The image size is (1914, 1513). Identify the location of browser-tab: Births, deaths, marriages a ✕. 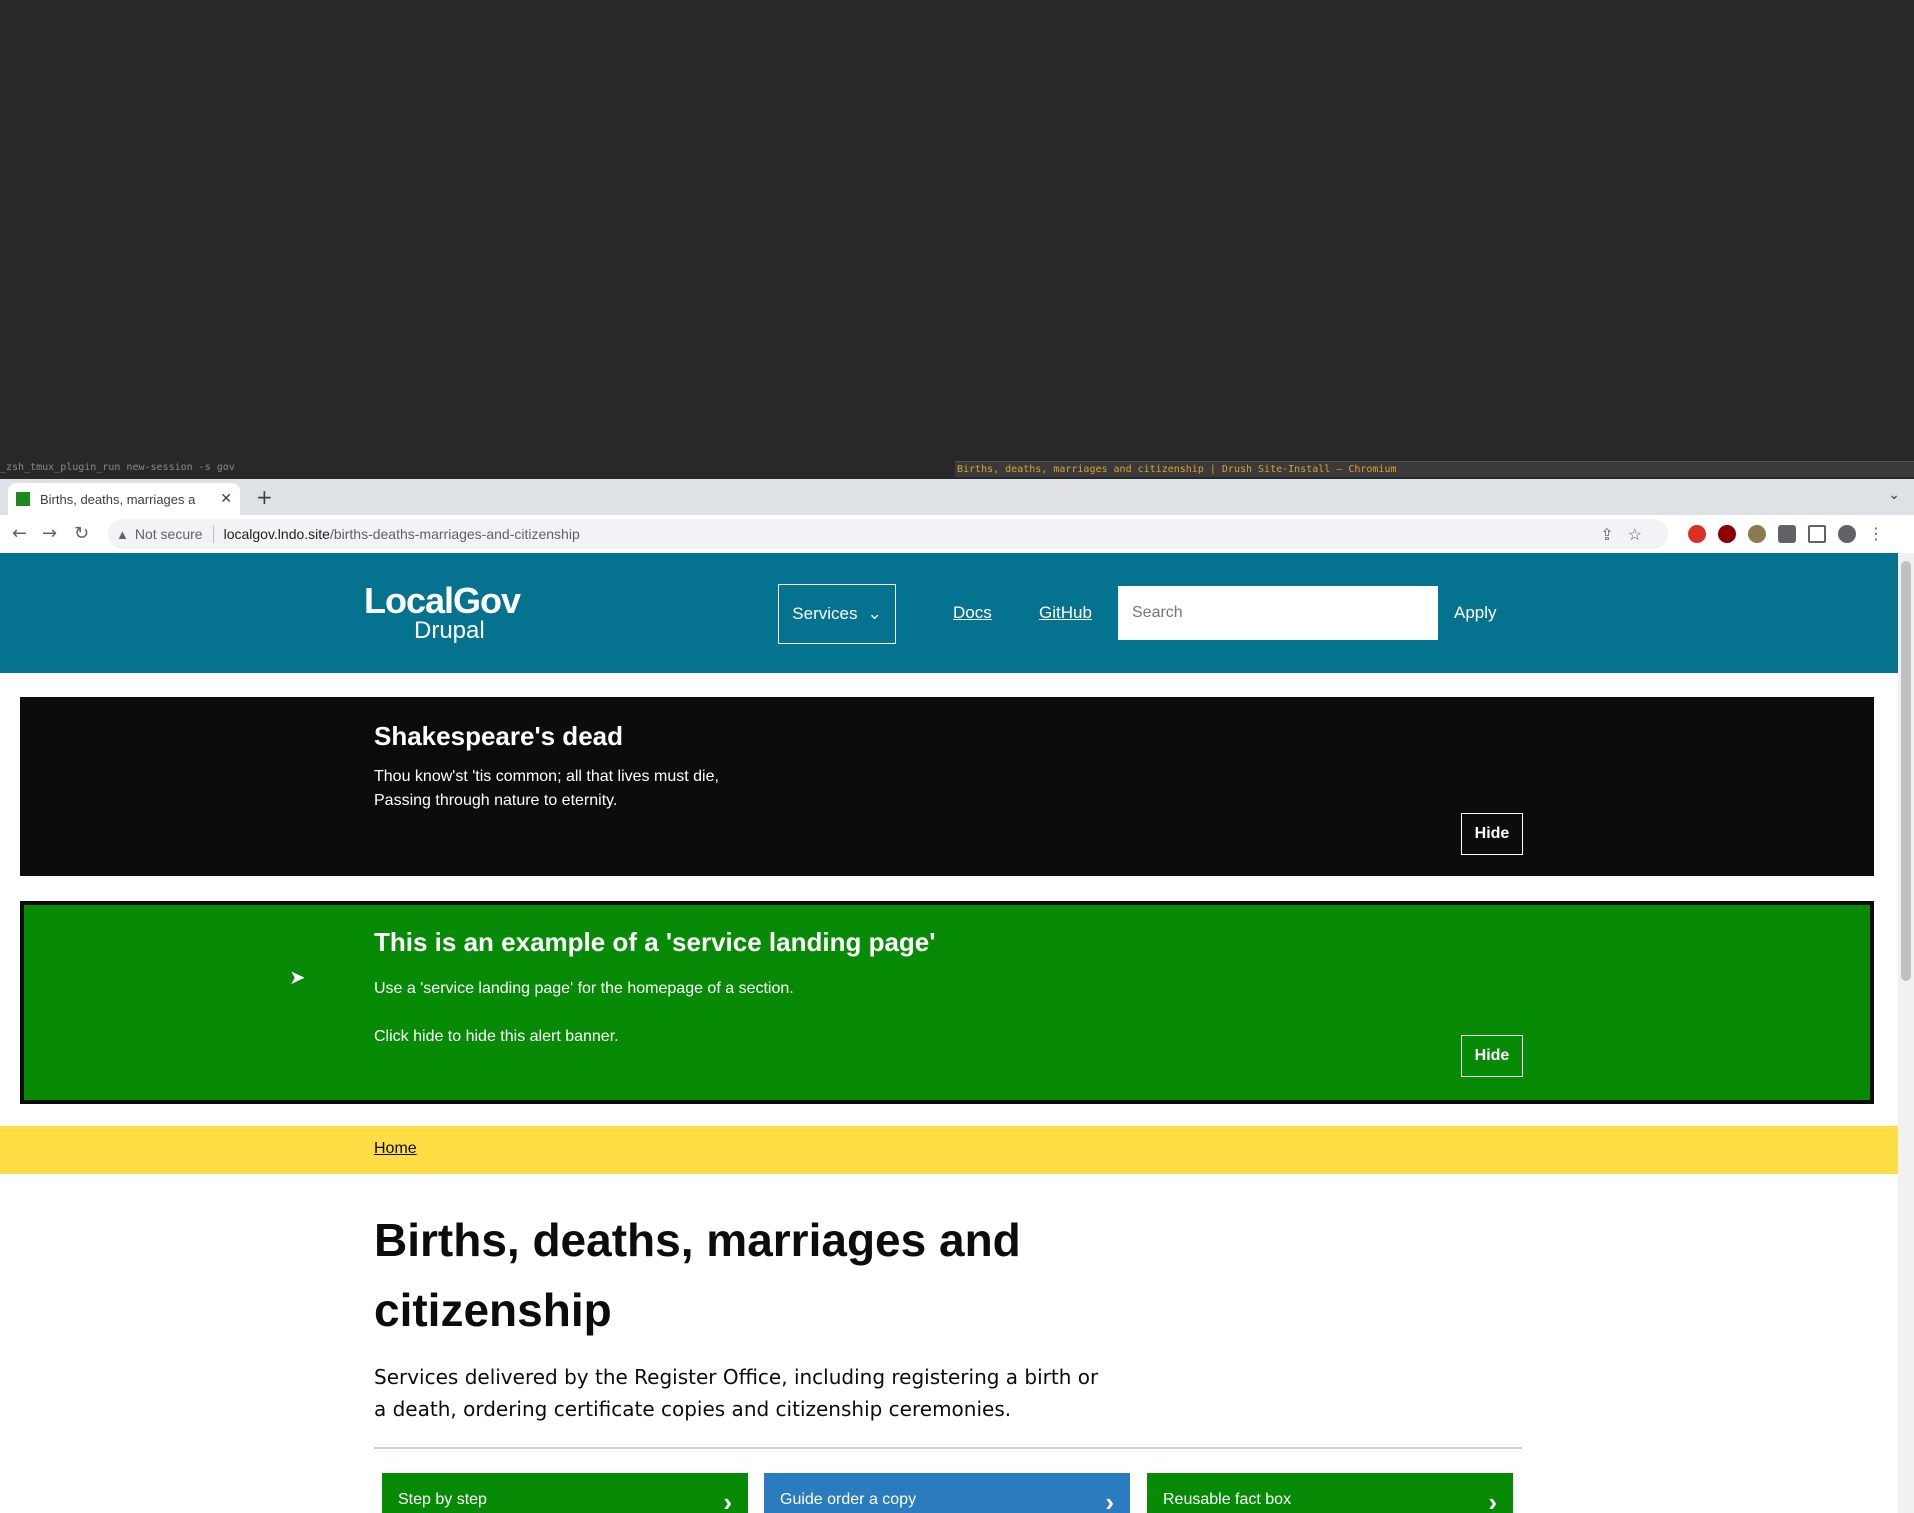
(124, 499).